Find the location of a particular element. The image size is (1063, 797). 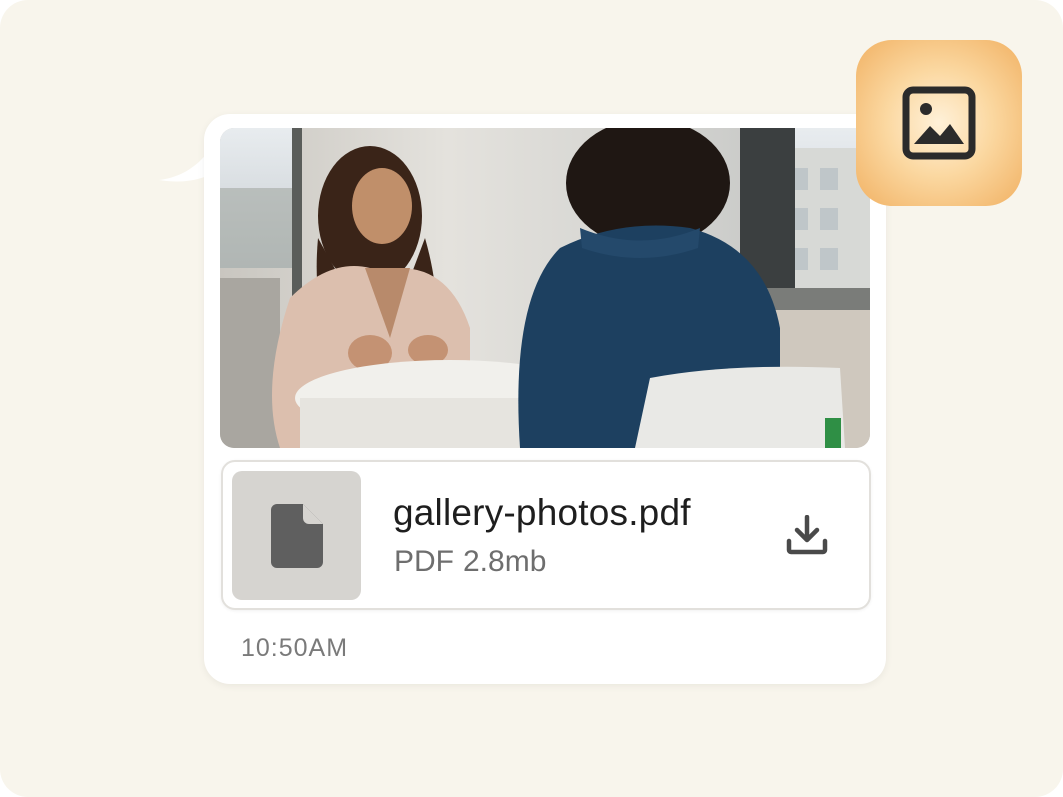

message-timestamp: 10:50AM is located at coordinates (295, 648).